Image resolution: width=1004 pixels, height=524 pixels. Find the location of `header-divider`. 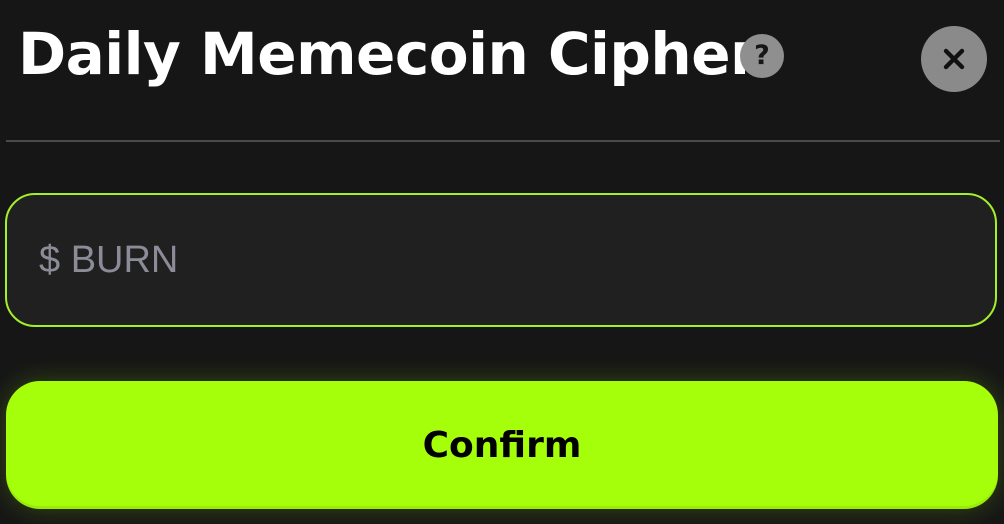

header-divider is located at coordinates (503, 141).